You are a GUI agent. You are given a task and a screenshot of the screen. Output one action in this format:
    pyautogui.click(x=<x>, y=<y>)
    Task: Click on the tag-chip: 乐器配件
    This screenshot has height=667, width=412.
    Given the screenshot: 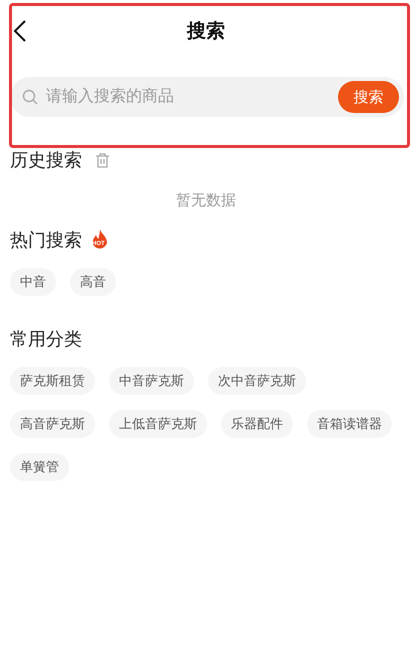 What is the action you would take?
    pyautogui.click(x=257, y=424)
    